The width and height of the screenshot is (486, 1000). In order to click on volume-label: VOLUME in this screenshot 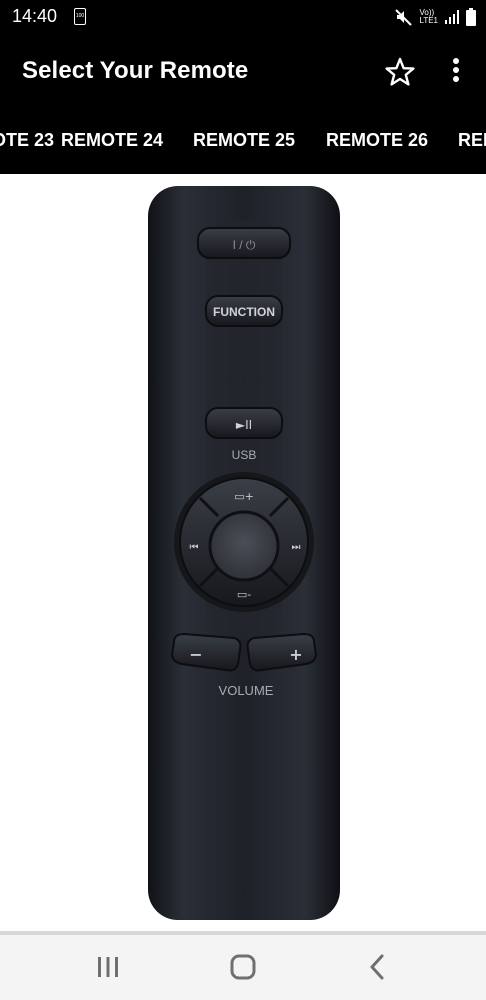, I will do `click(246, 690)`.